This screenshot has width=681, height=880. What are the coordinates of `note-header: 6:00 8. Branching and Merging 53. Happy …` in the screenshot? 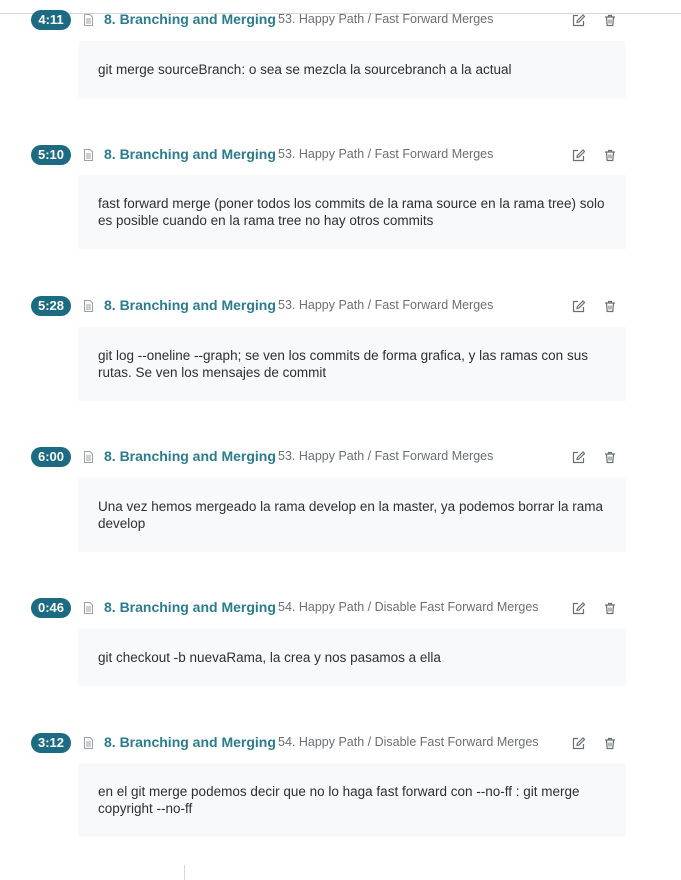 It's located at (331, 457).